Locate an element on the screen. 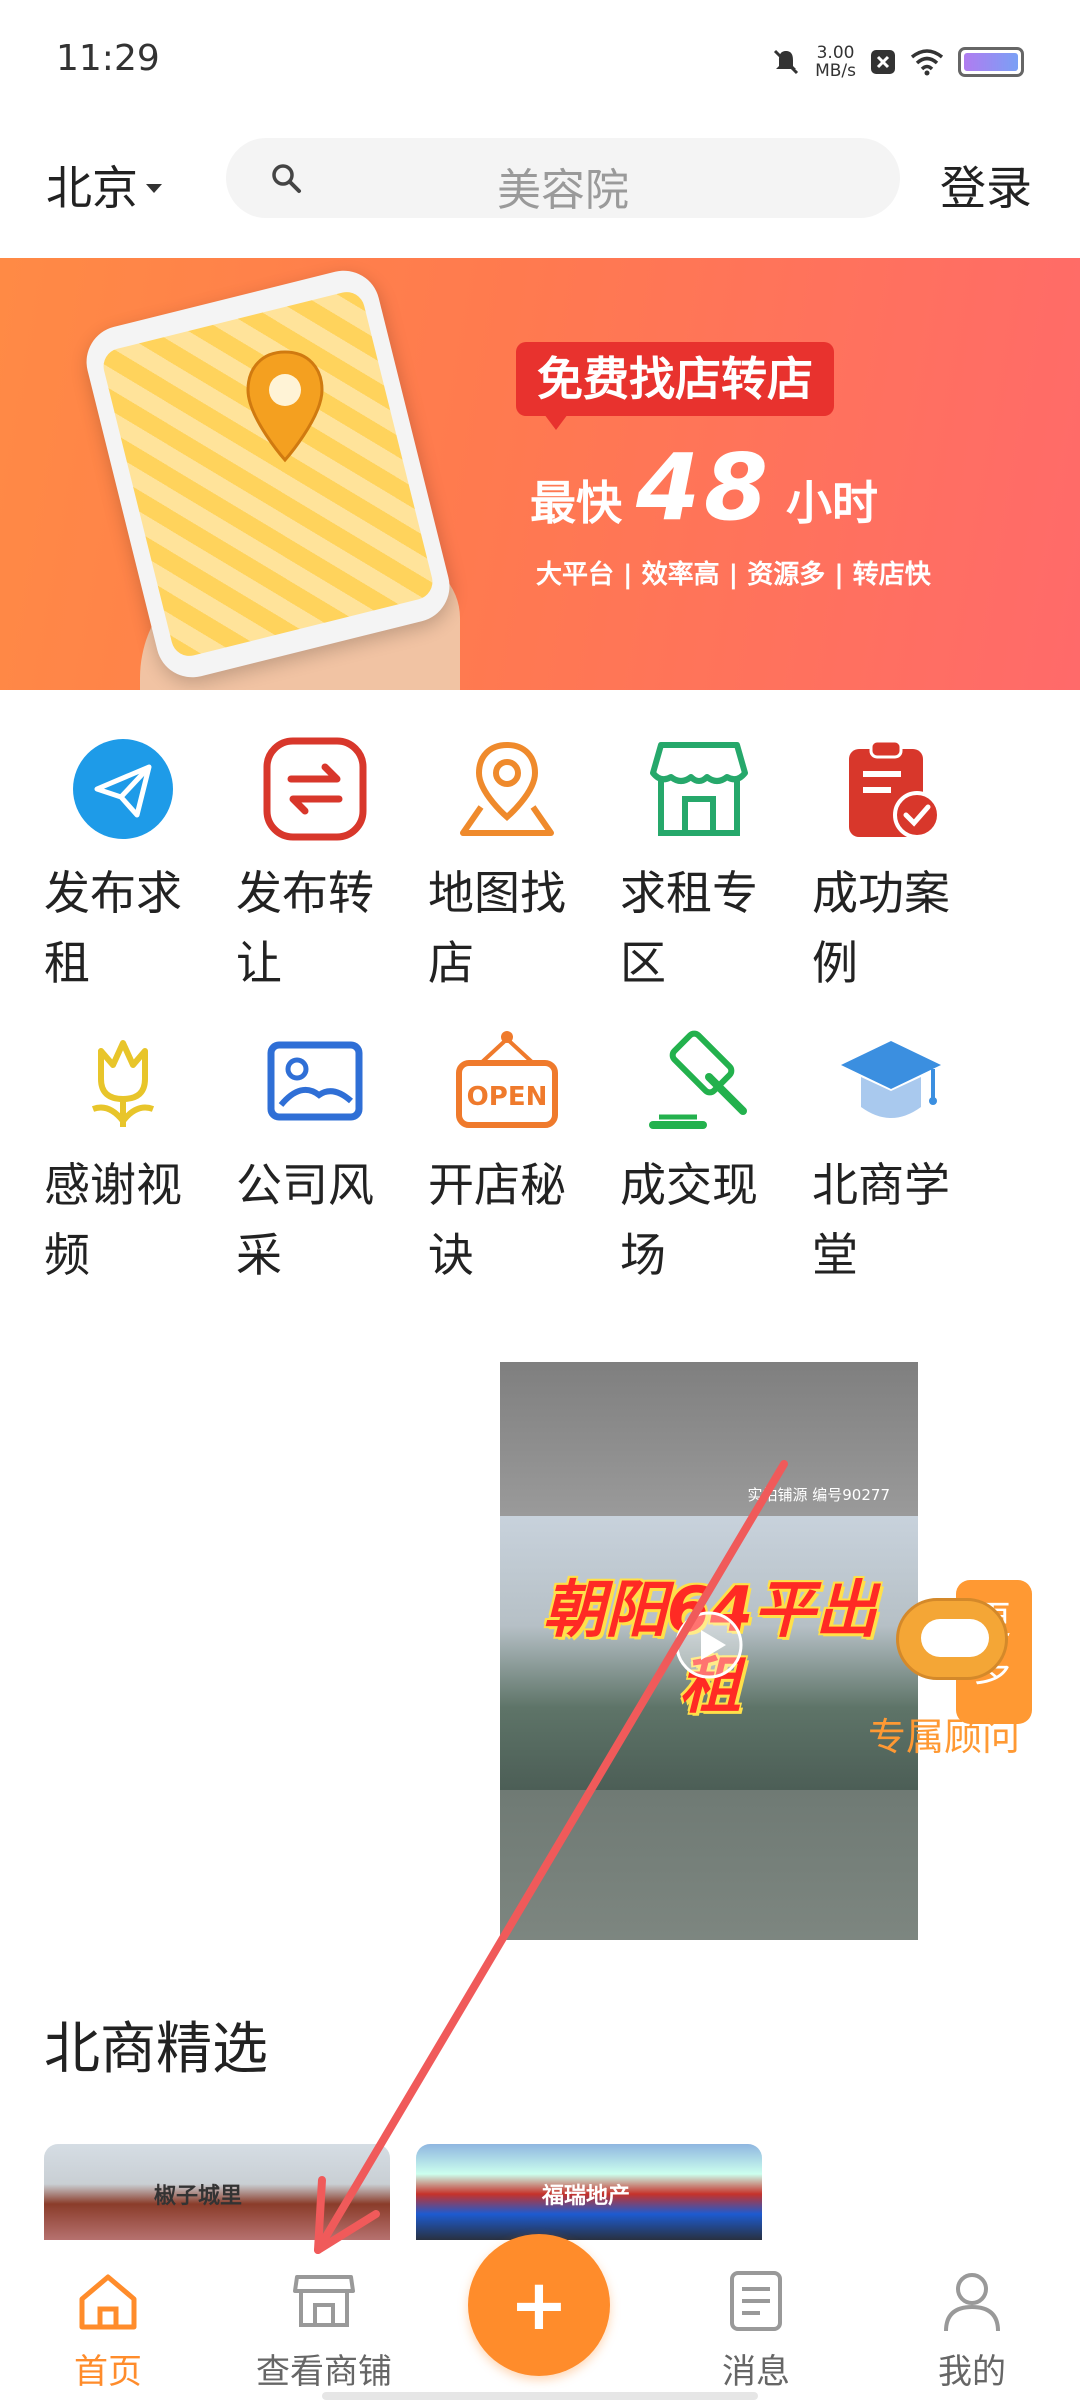  top-header: 北京 美容院 登录 is located at coordinates (540, 180).